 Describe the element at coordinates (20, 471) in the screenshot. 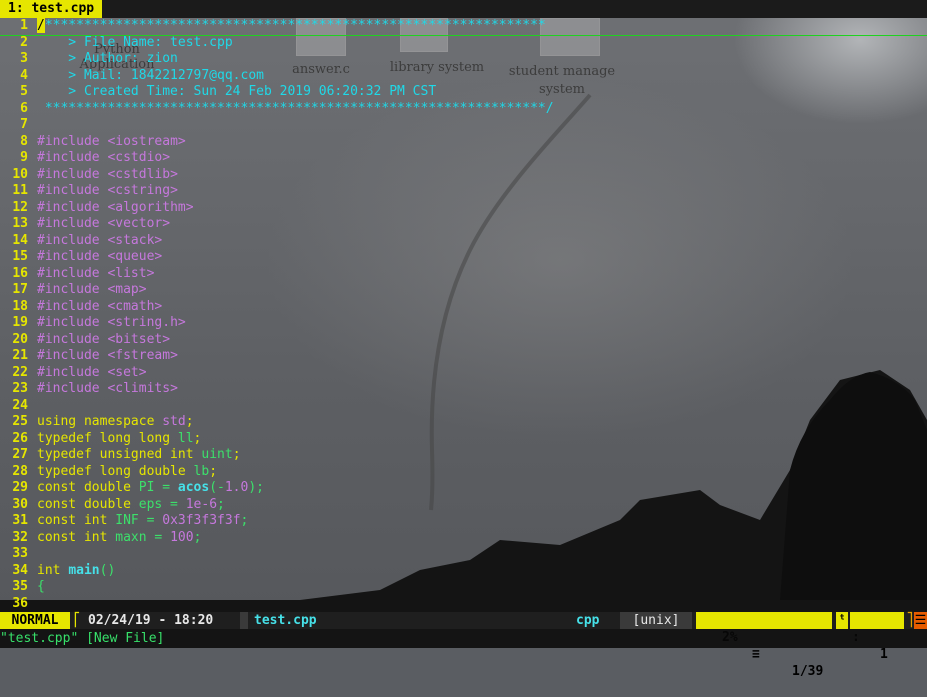

I see `line-number: 28` at that location.